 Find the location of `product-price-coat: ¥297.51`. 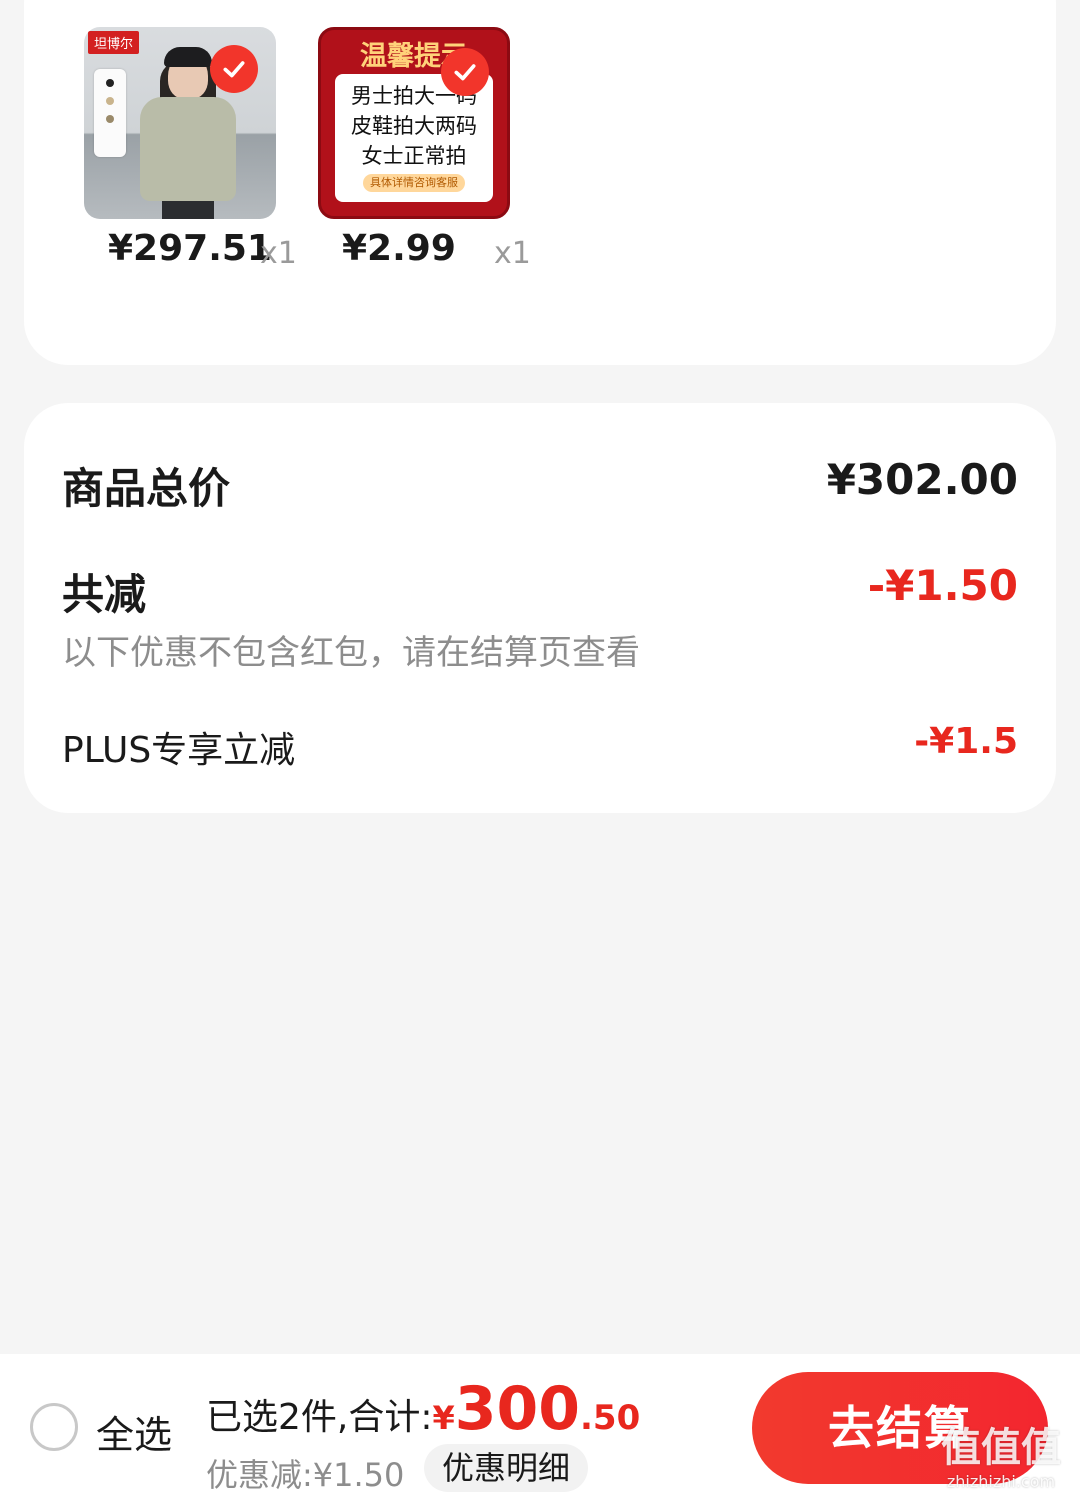

product-price-coat: ¥297.51 is located at coordinates (190, 248).